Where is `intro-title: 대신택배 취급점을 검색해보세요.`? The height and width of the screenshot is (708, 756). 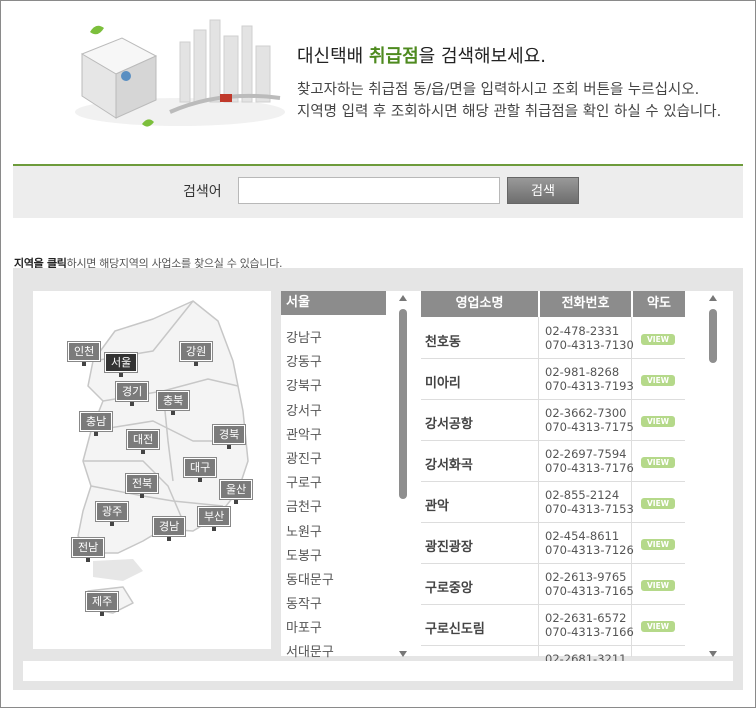 intro-title: 대신택배 취급점을 검색해보세요. is located at coordinates (422, 56).